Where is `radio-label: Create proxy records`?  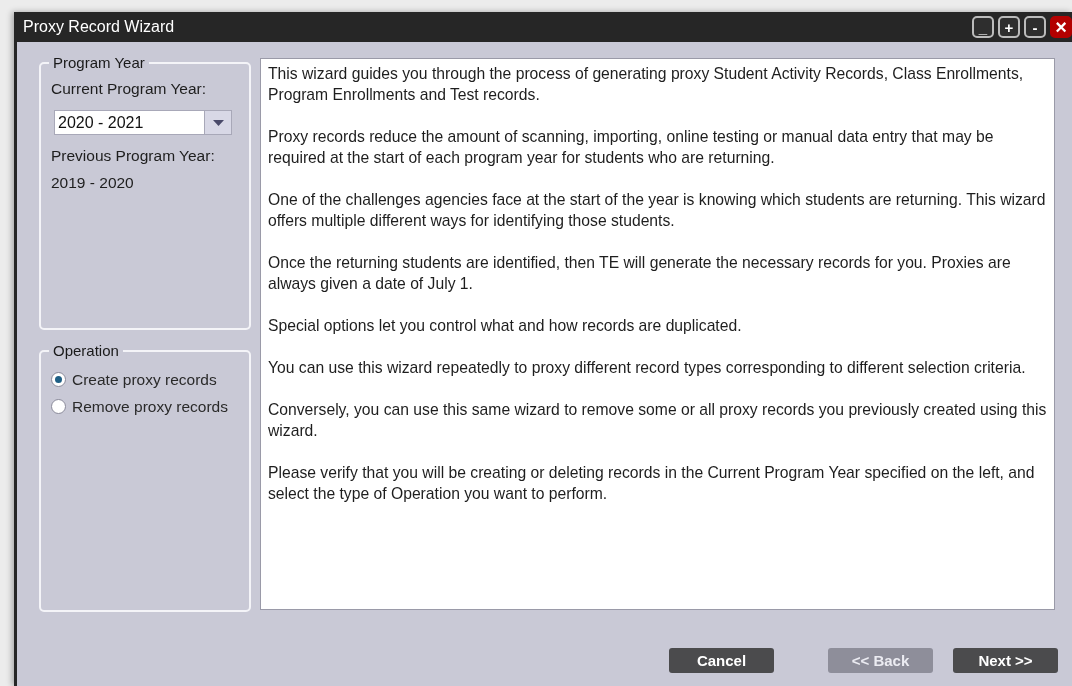 radio-label: Create proxy records is located at coordinates (144, 379).